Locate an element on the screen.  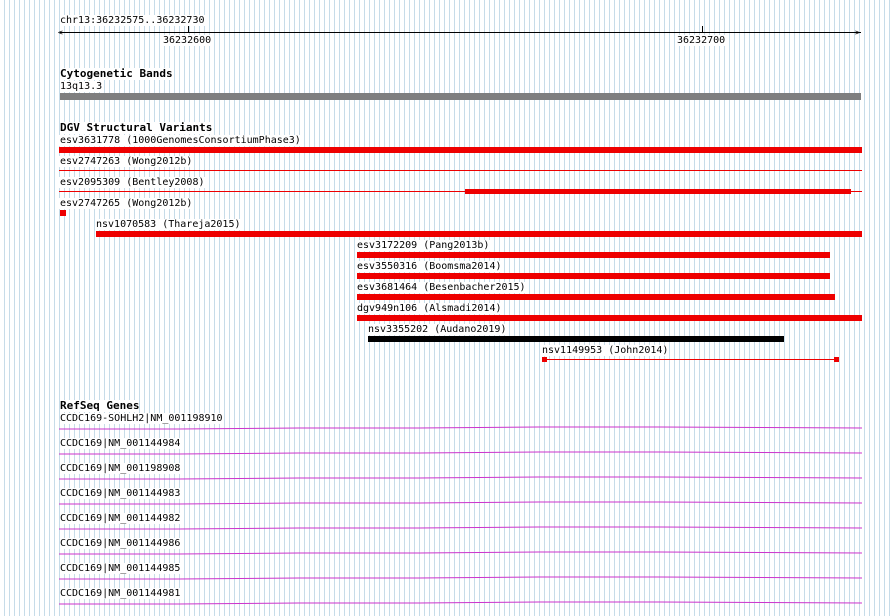
gene-label: CCDC169|NM_001144982 is located at coordinates (120, 518).